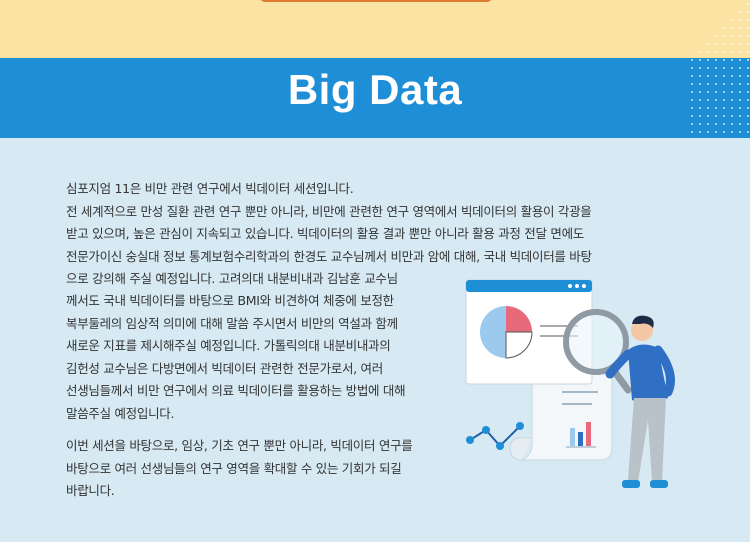  I want to click on text-line: 심포지엄 11은 비만 관련 연구에서 빅데이터 세션입니다., so click(210, 188).